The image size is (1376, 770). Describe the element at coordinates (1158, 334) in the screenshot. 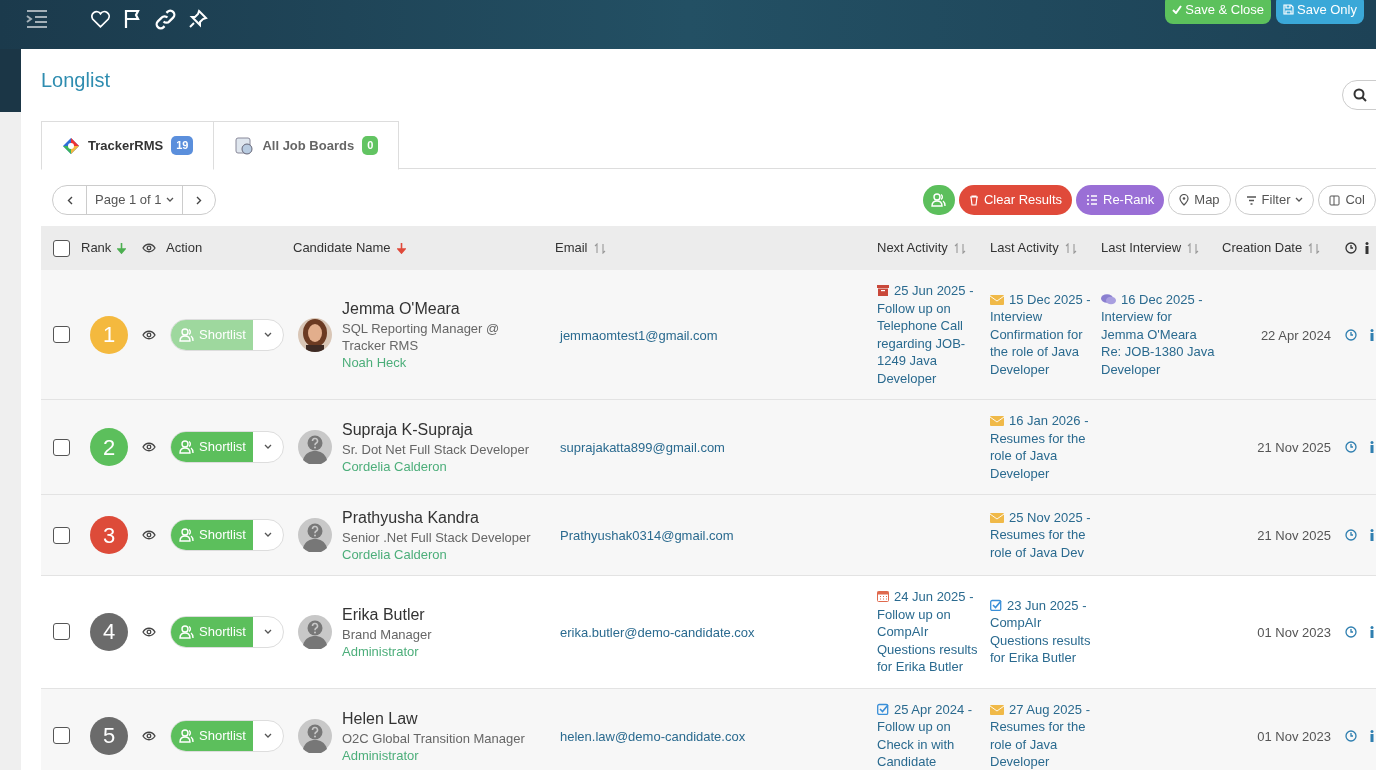

I see `last-interview-link: 16 Dec 2025 - Interview for Jemma O'Meara Re: JOB-1380 Java Developer` at that location.